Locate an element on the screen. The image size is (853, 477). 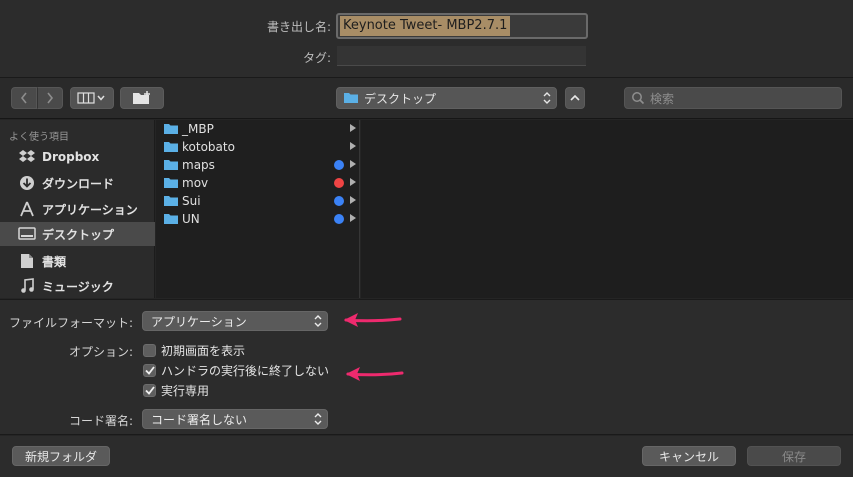
chevron-left-icon is located at coordinates (23, 98).